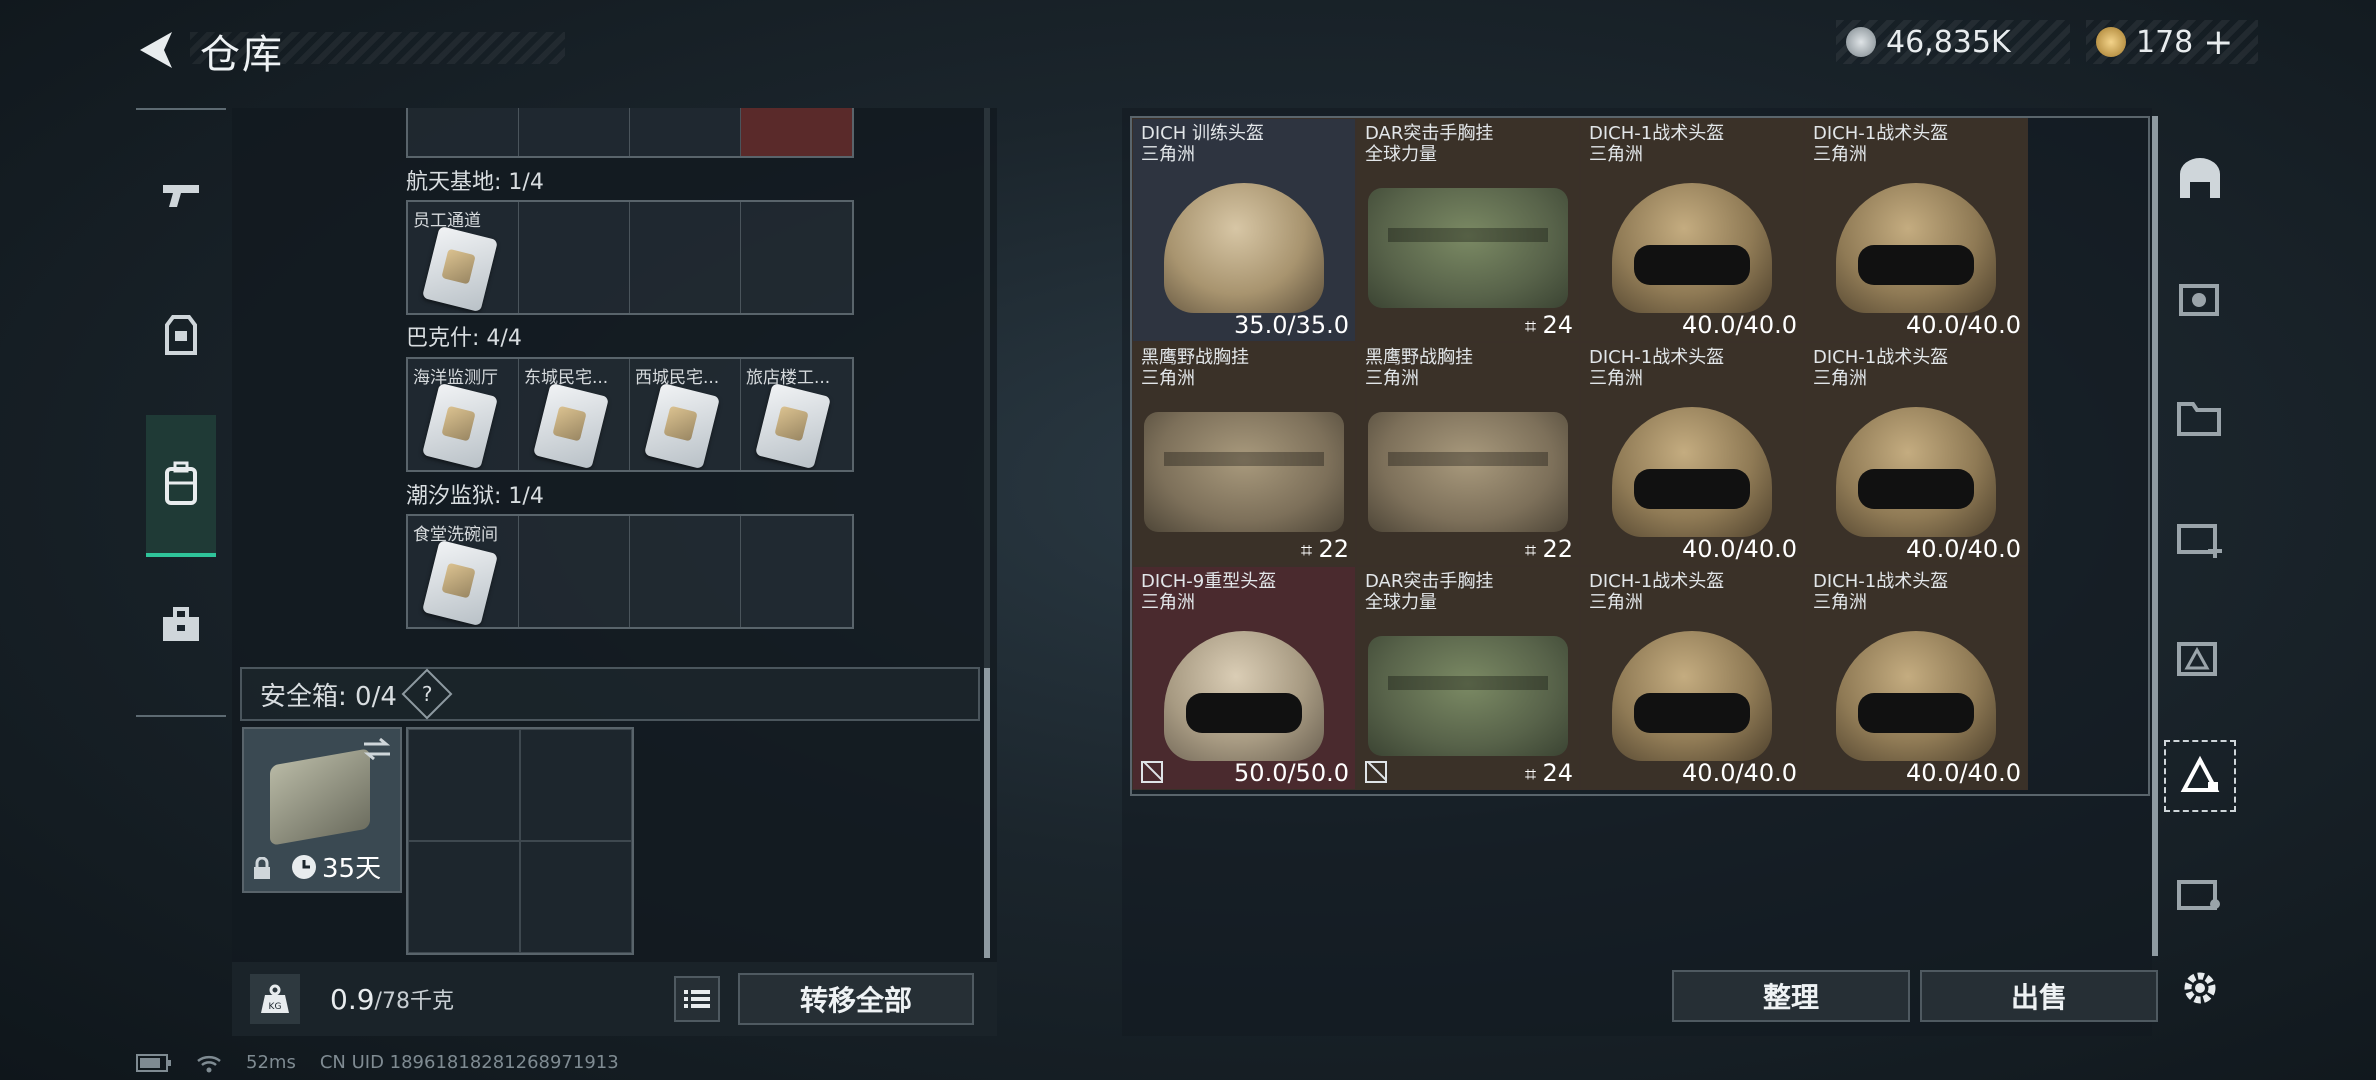 This screenshot has width=2376, height=1080. I want to click on status-footer: 52ms CN UID 18961818281268971913, so click(377, 1062).